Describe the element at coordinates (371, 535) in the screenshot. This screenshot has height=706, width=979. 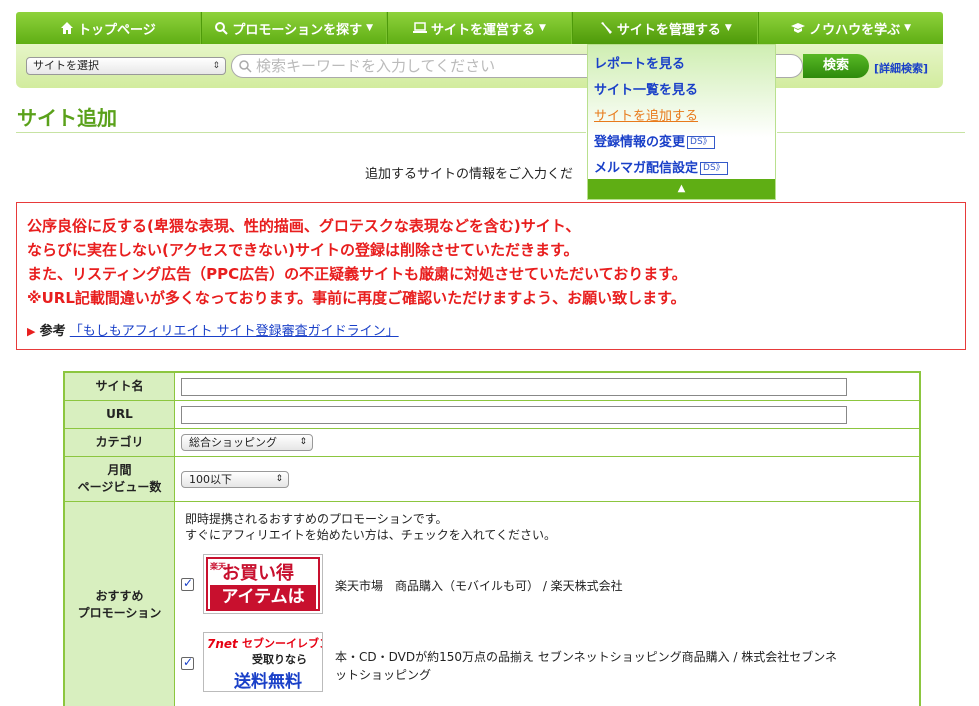
I see `promo-intro: すぐにアフィリエイトを始めたい方は、チェックを入れてください。` at that location.